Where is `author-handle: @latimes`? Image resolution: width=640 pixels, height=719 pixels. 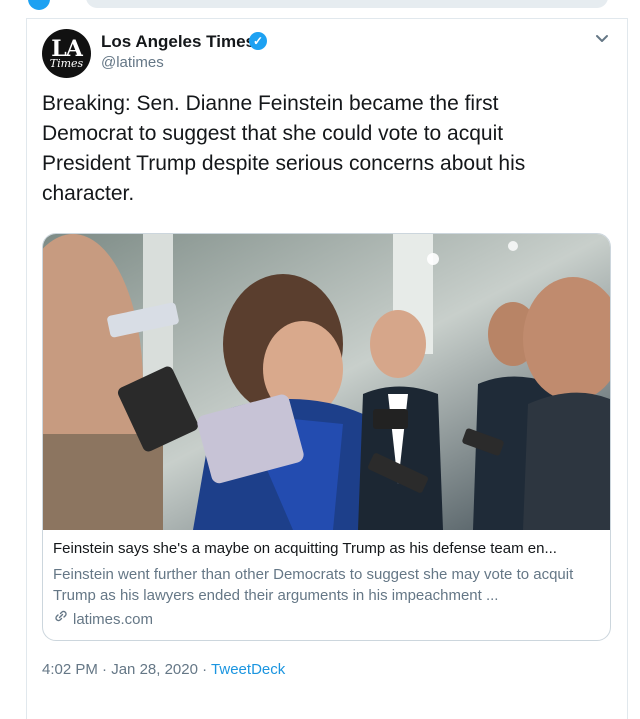 author-handle: @latimes is located at coordinates (132, 62).